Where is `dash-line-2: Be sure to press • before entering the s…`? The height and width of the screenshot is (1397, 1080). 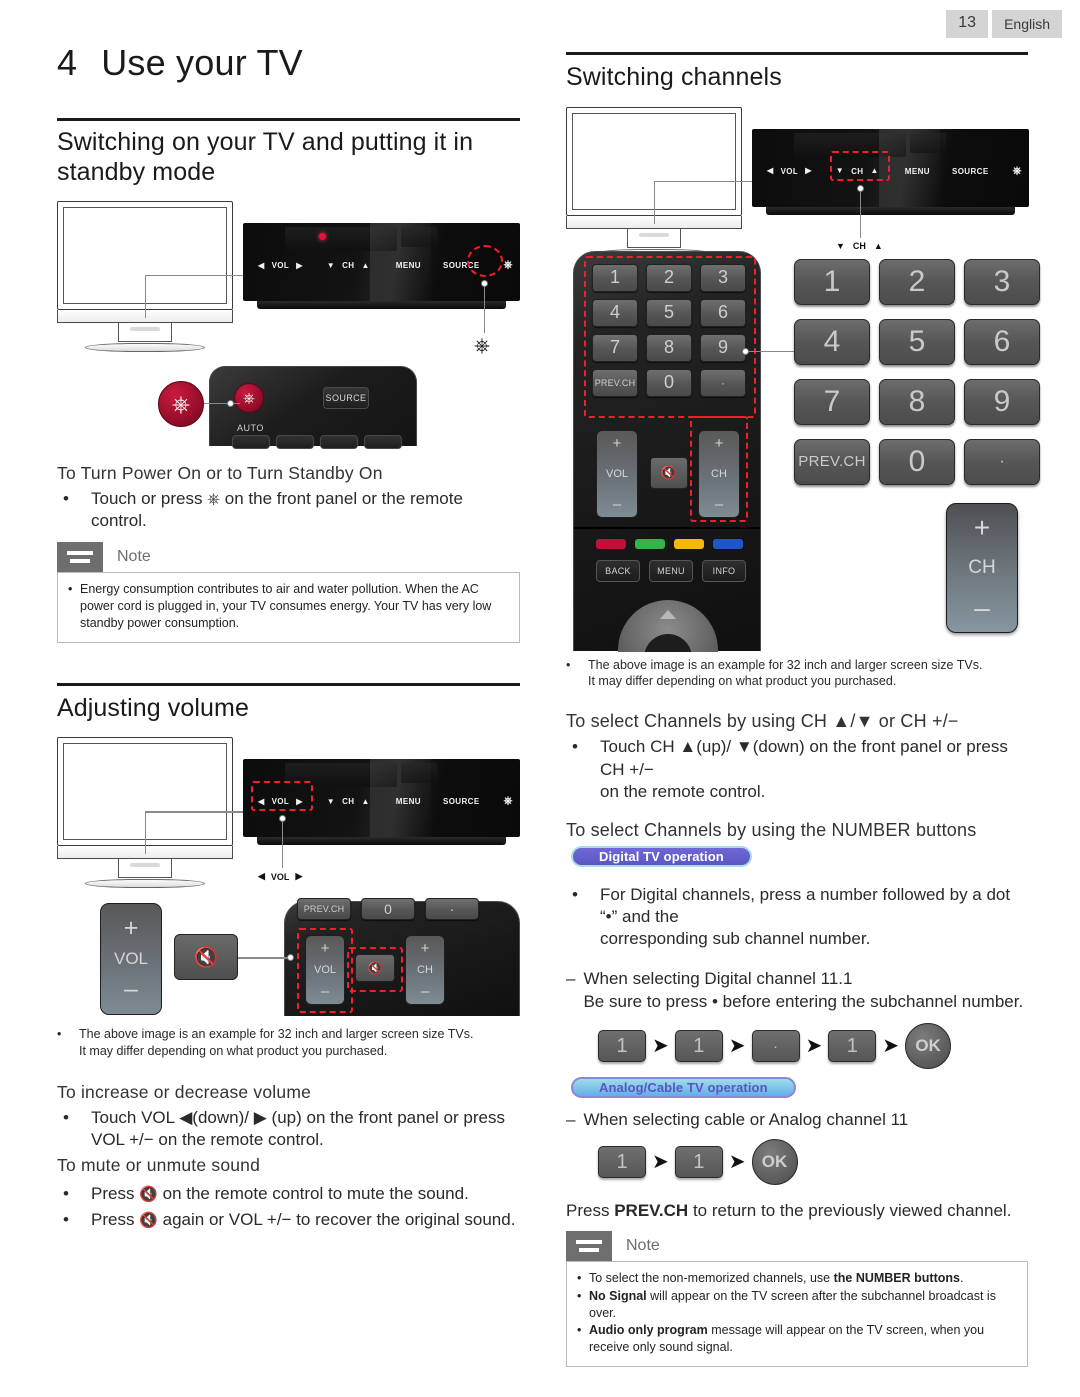 dash-line-2: Be sure to press • before entering the s… is located at coordinates (803, 1001).